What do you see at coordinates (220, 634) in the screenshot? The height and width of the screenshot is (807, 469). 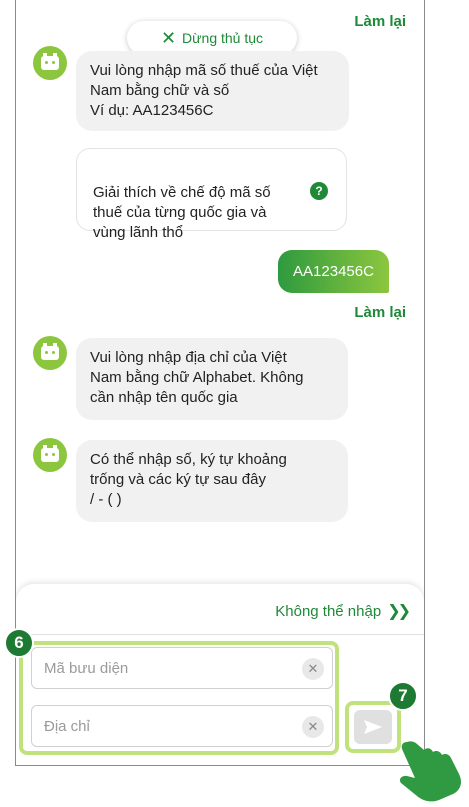 I see `divider` at bounding box center [220, 634].